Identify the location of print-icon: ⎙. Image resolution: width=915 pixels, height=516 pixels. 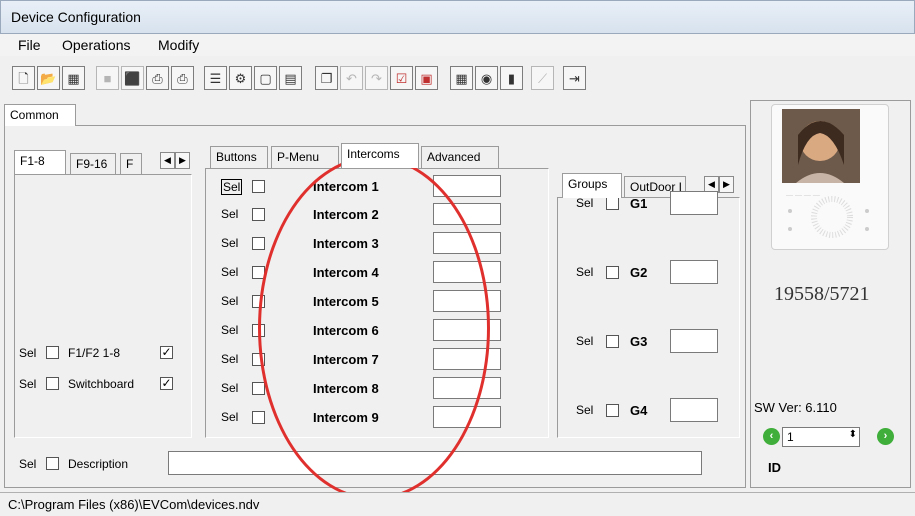
(157, 78).